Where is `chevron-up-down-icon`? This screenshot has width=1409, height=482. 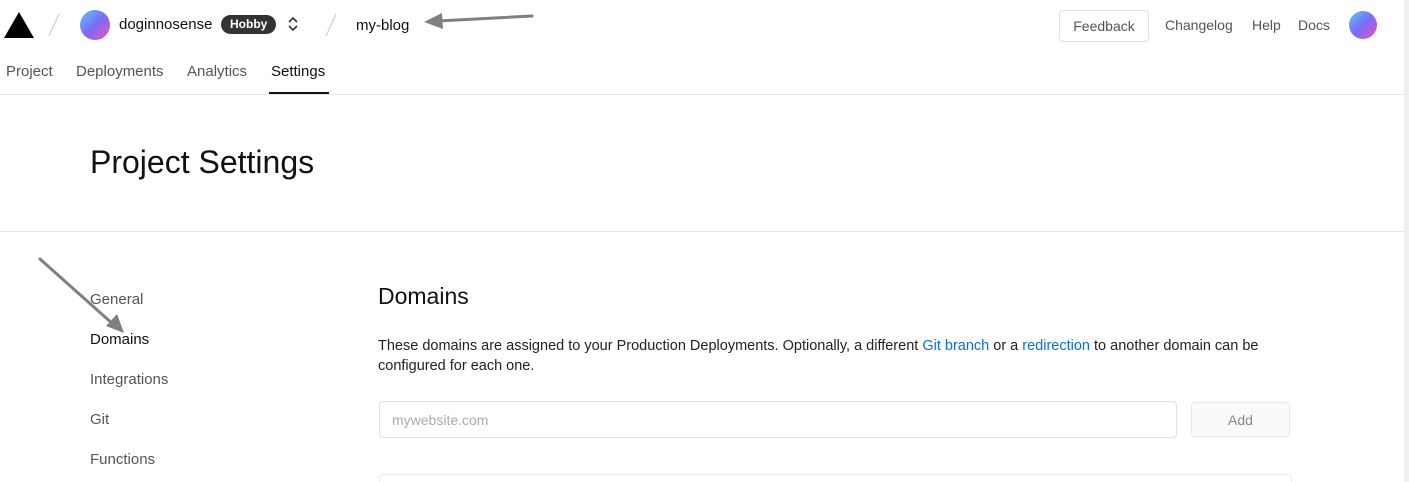
chevron-up-down-icon is located at coordinates (293, 24).